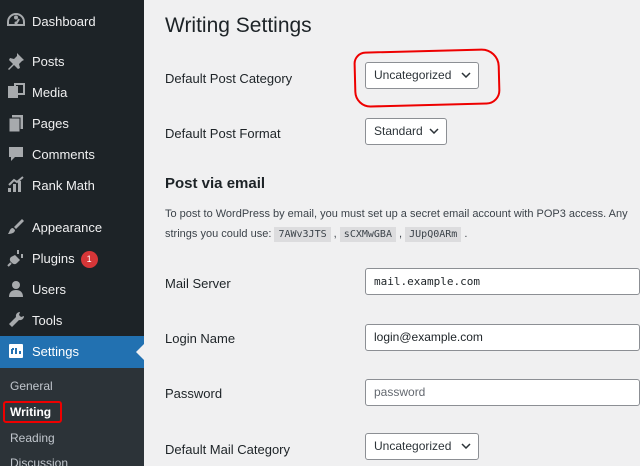 The height and width of the screenshot is (466, 640). I want to click on default-post-format-value: Standard, so click(398, 131).